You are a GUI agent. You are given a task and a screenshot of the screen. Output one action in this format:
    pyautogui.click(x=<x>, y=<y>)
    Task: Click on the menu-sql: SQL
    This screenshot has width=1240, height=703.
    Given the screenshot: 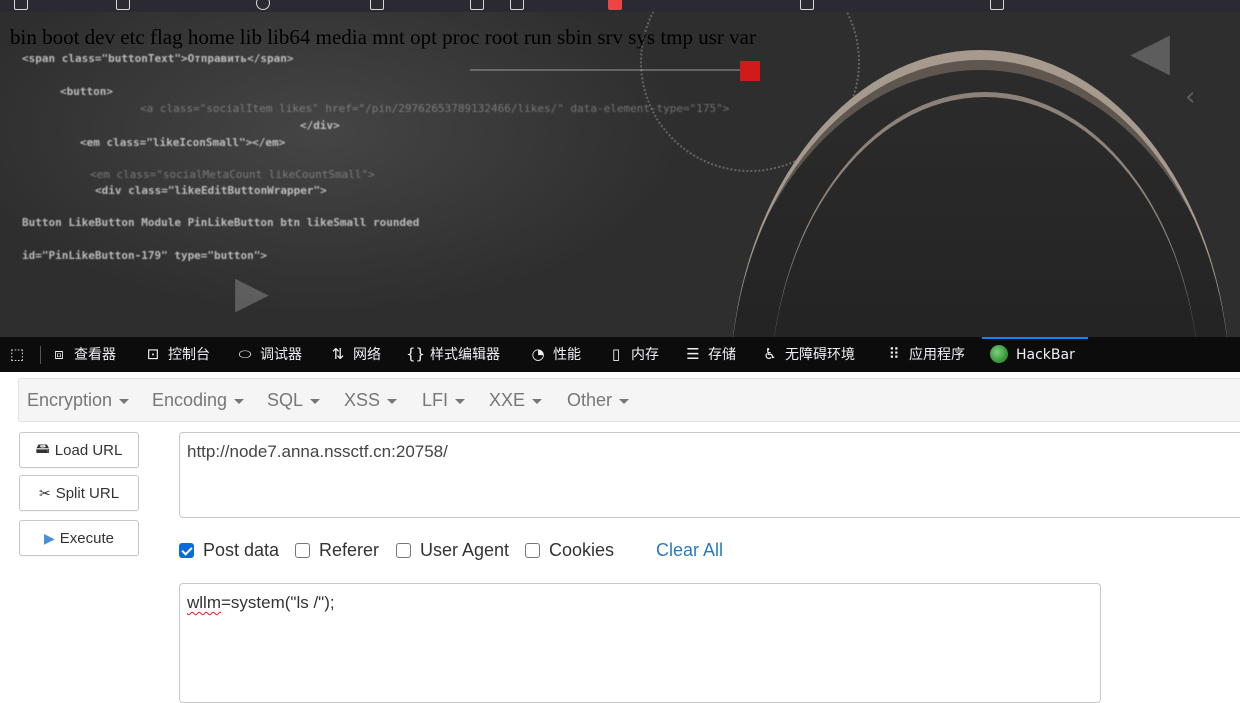 What is the action you would take?
    pyautogui.click(x=294, y=400)
    